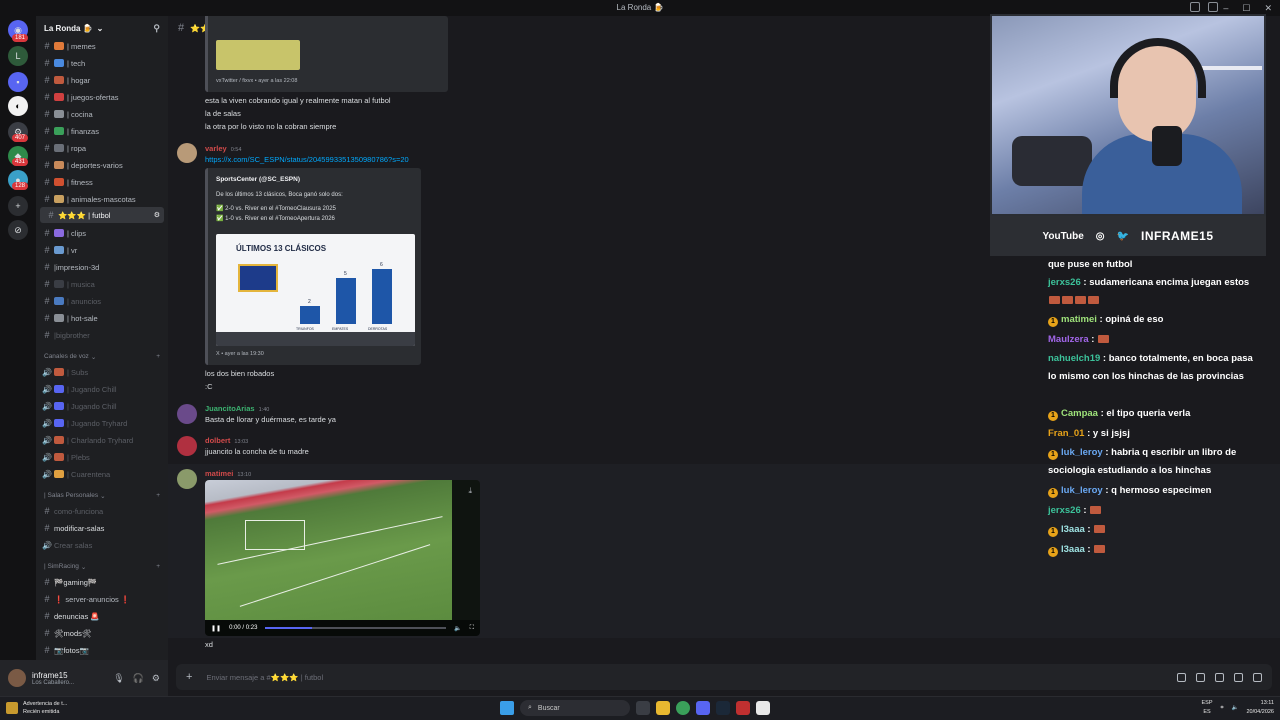 Image resolution: width=1280 pixels, height=720 pixels. I want to click on simracing-category: | SimRacing ⌄ +, so click(102, 567).